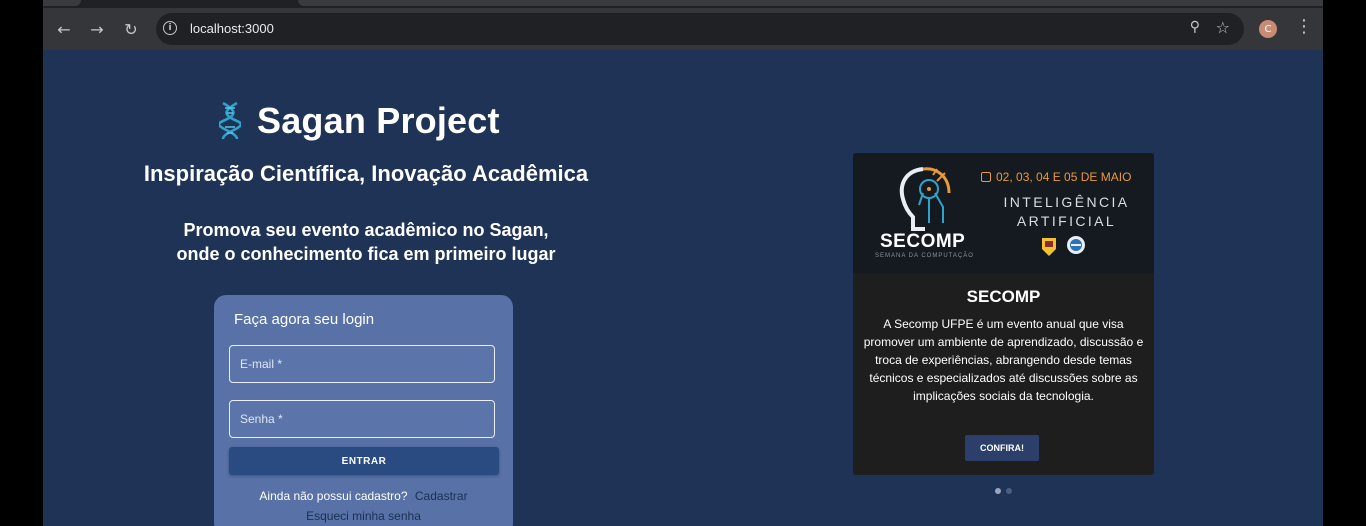 The height and width of the screenshot is (526, 1366). Describe the element at coordinates (232, 28) in the screenshot. I see `url-text: localhost:3000` at that location.